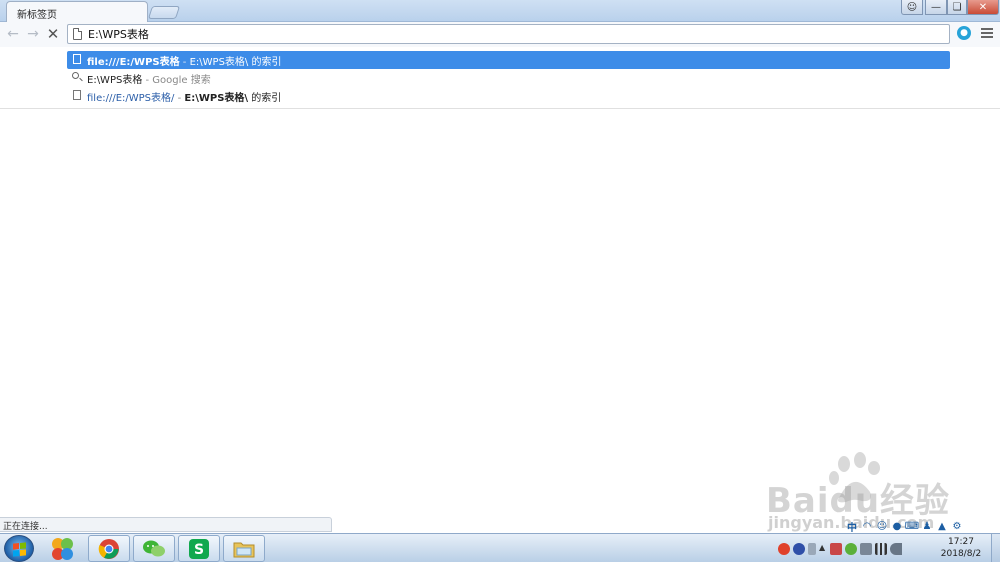  What do you see at coordinates (957, 7) in the screenshot?
I see `maximize-button: ❏` at bounding box center [957, 7].